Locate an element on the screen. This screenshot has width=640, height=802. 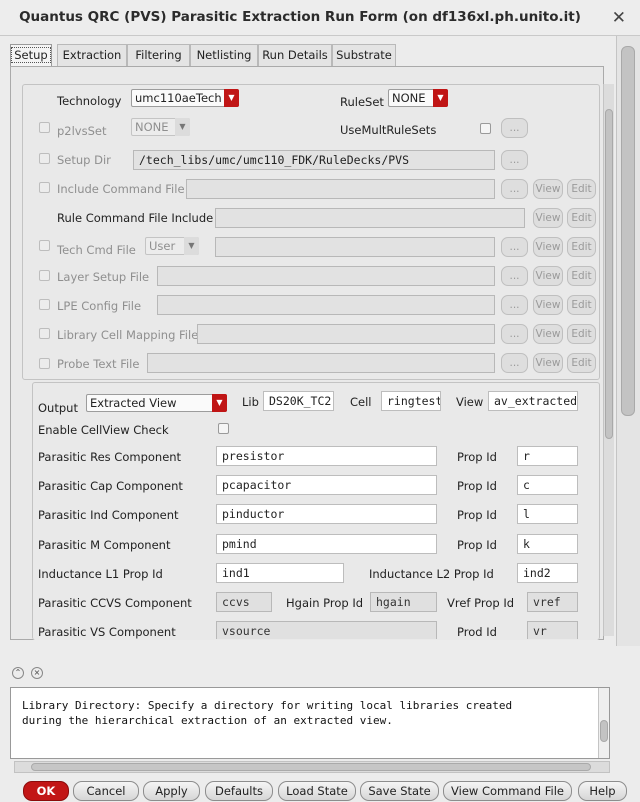
probe-text-file-field is located at coordinates (321, 363).